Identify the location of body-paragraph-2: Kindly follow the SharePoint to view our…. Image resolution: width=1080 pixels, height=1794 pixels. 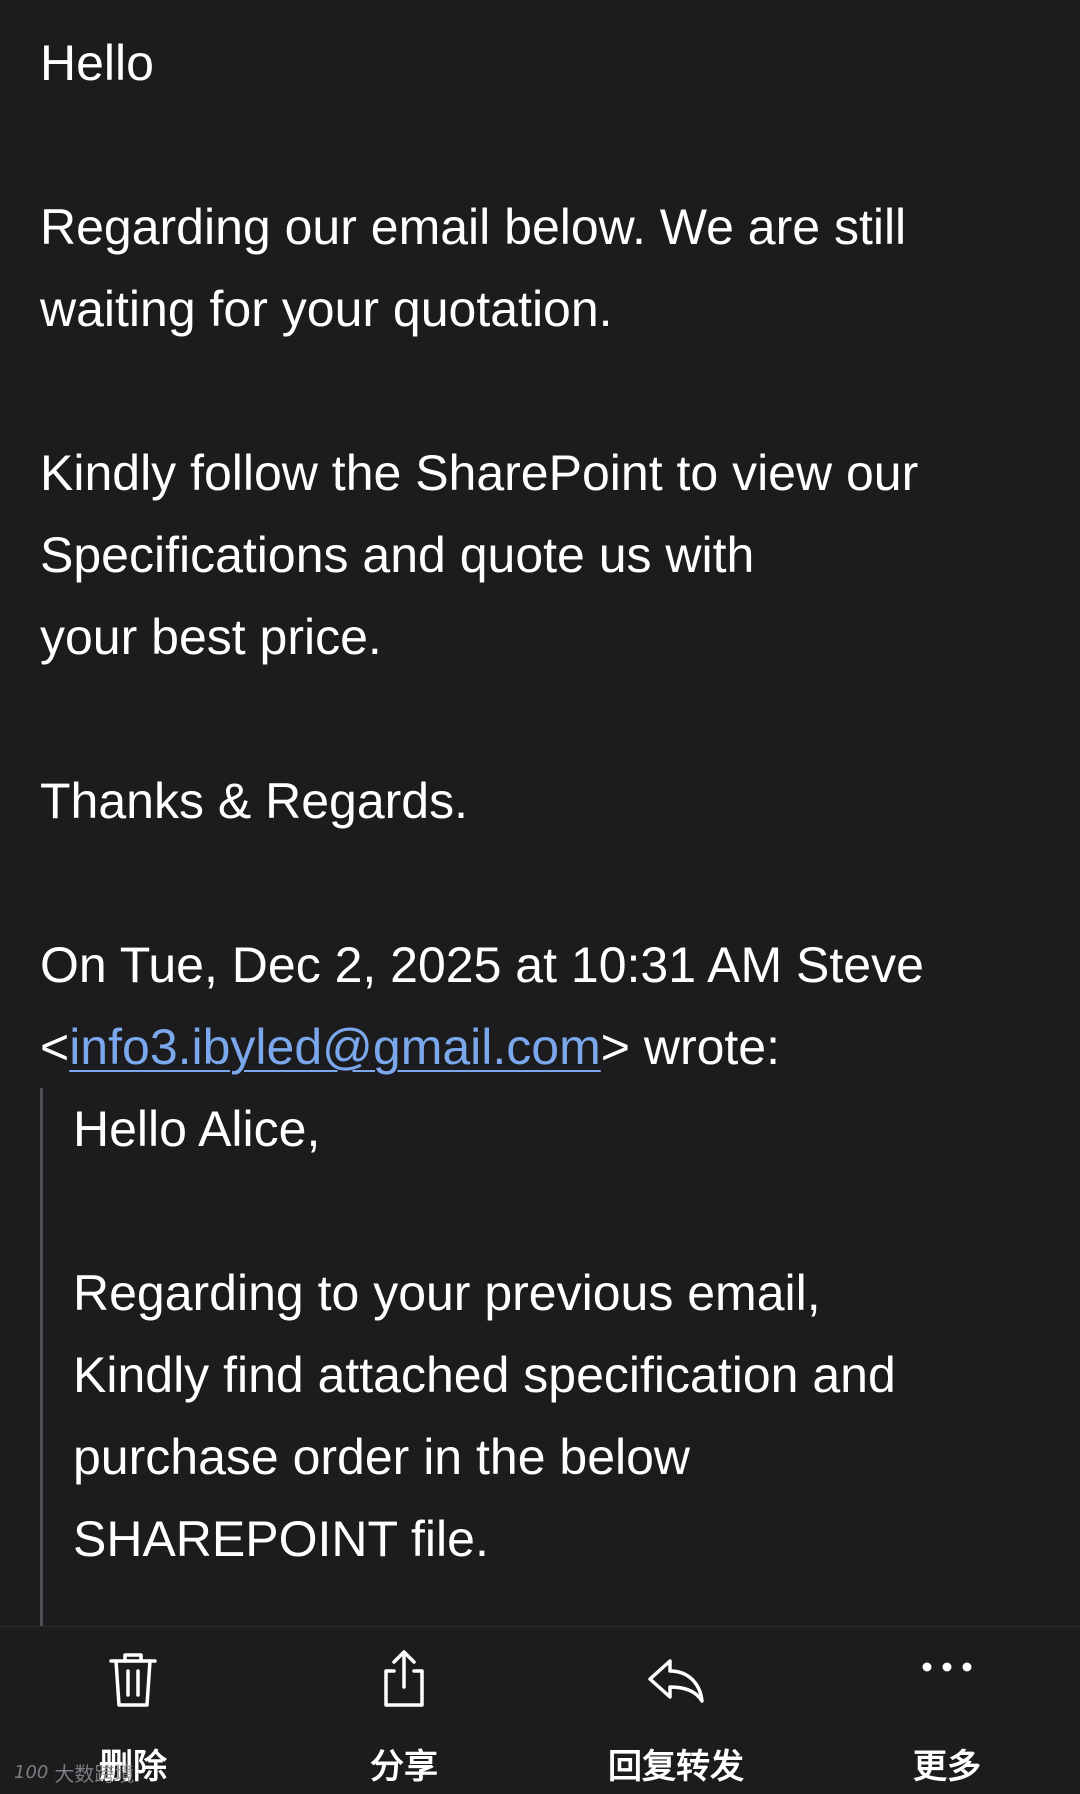
(479, 555).